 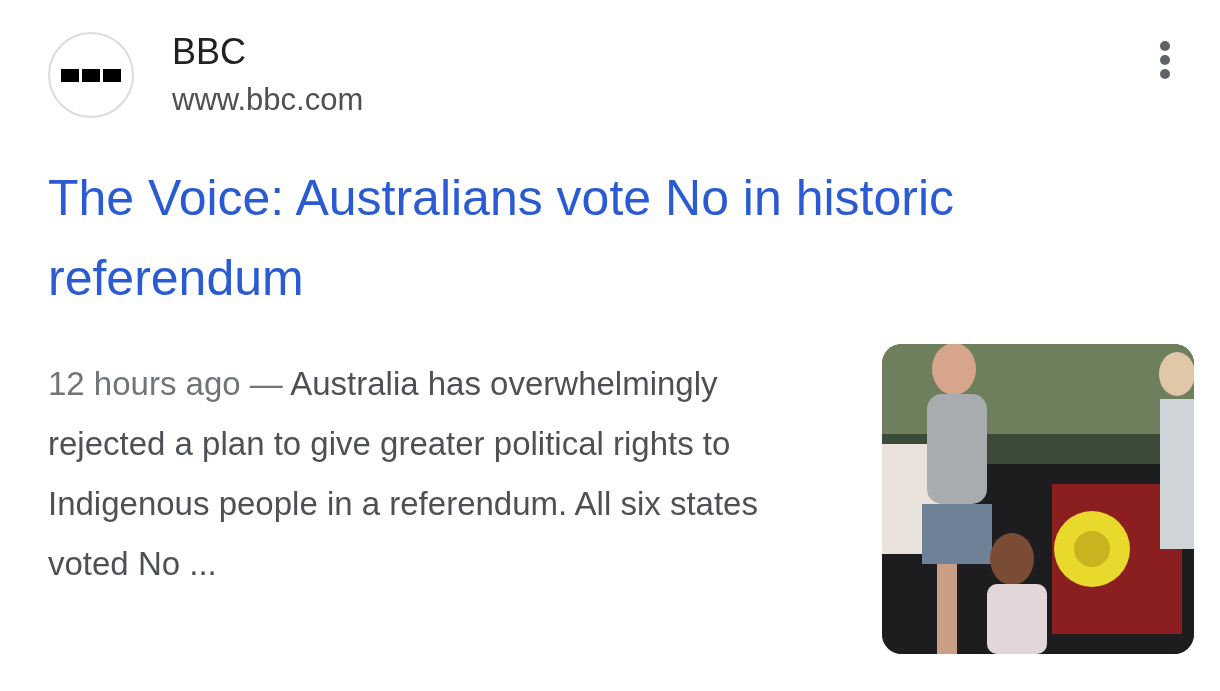 I want to click on site-url: www.bbc.com, so click(x=268, y=100).